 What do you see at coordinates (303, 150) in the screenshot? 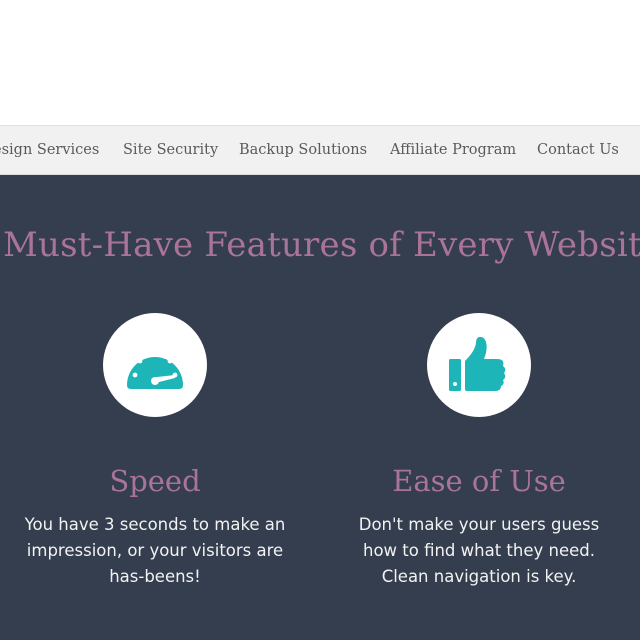
I see `nav-item-backup-solutions: Backup Solutions` at bounding box center [303, 150].